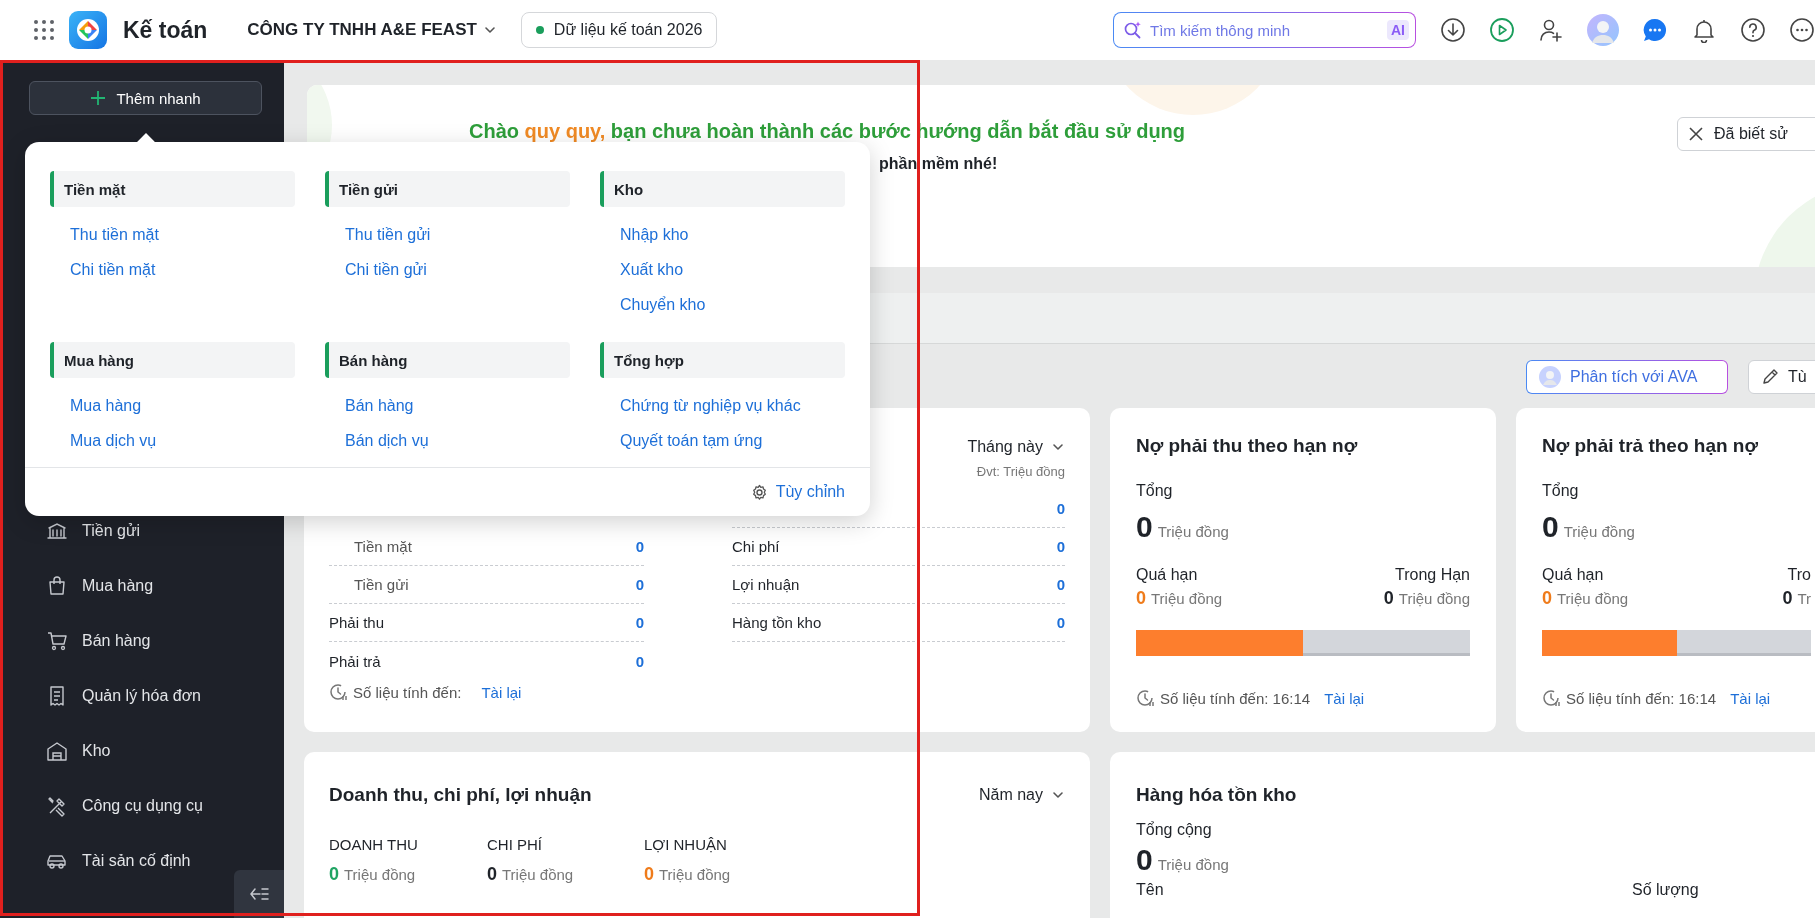 This screenshot has width=1815, height=918. What do you see at coordinates (1502, 30) in the screenshot?
I see `play-icon` at bounding box center [1502, 30].